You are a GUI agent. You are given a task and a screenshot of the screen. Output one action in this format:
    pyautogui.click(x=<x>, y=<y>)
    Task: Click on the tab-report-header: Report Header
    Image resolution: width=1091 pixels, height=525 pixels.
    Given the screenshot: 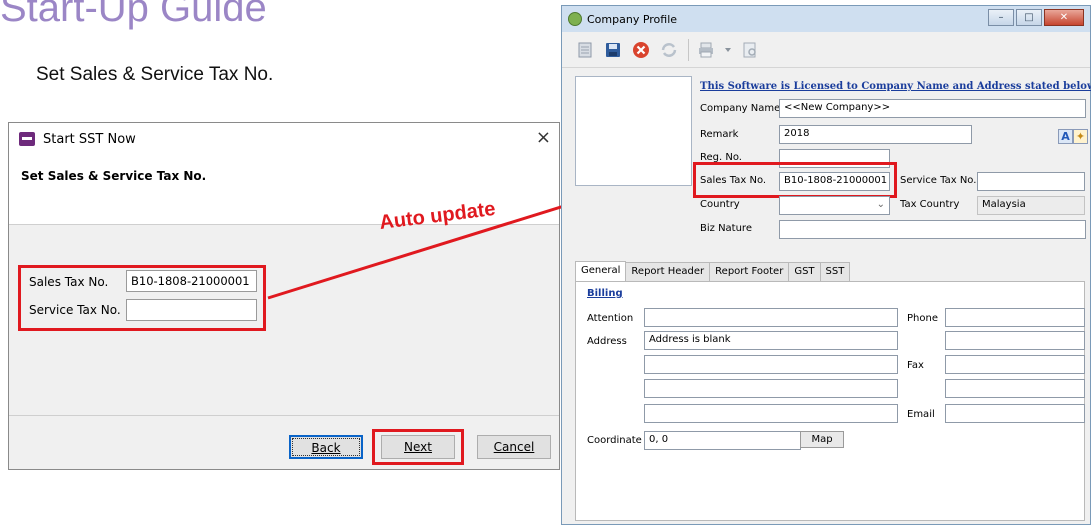 What is the action you would take?
    pyautogui.click(x=668, y=272)
    